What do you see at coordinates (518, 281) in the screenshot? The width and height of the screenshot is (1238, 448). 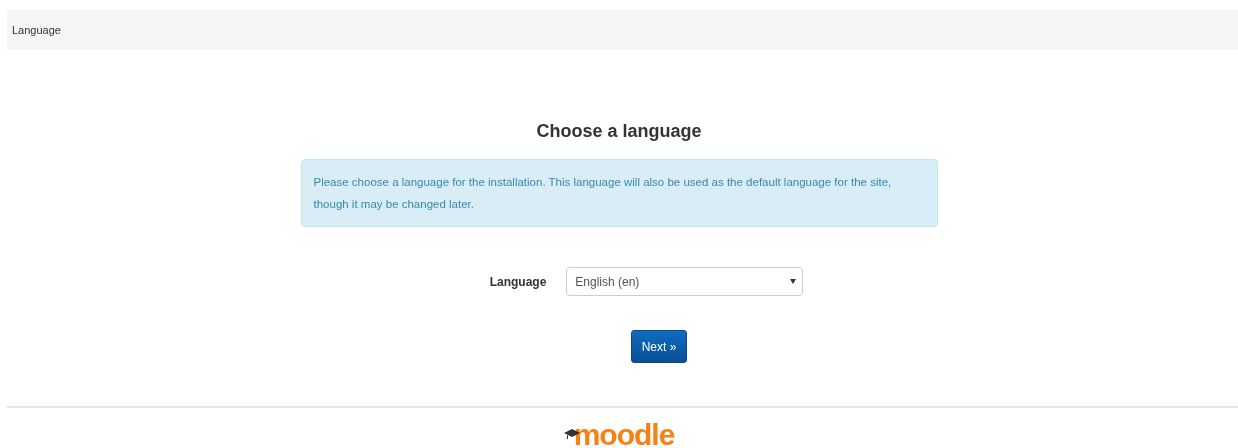 I see `field-label: Language` at bounding box center [518, 281].